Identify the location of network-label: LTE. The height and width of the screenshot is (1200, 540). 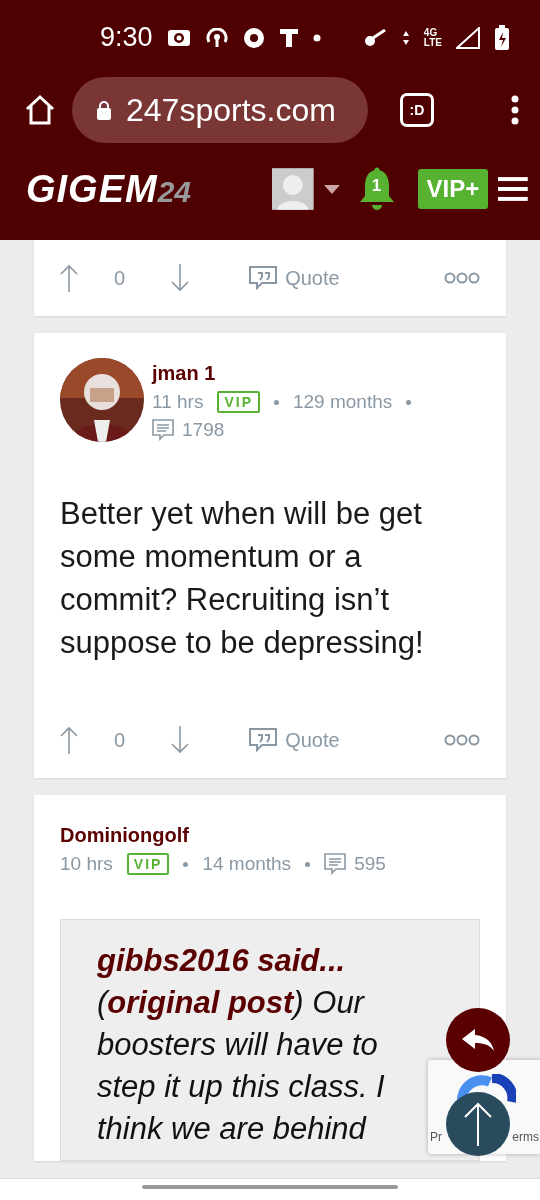
(432, 42).